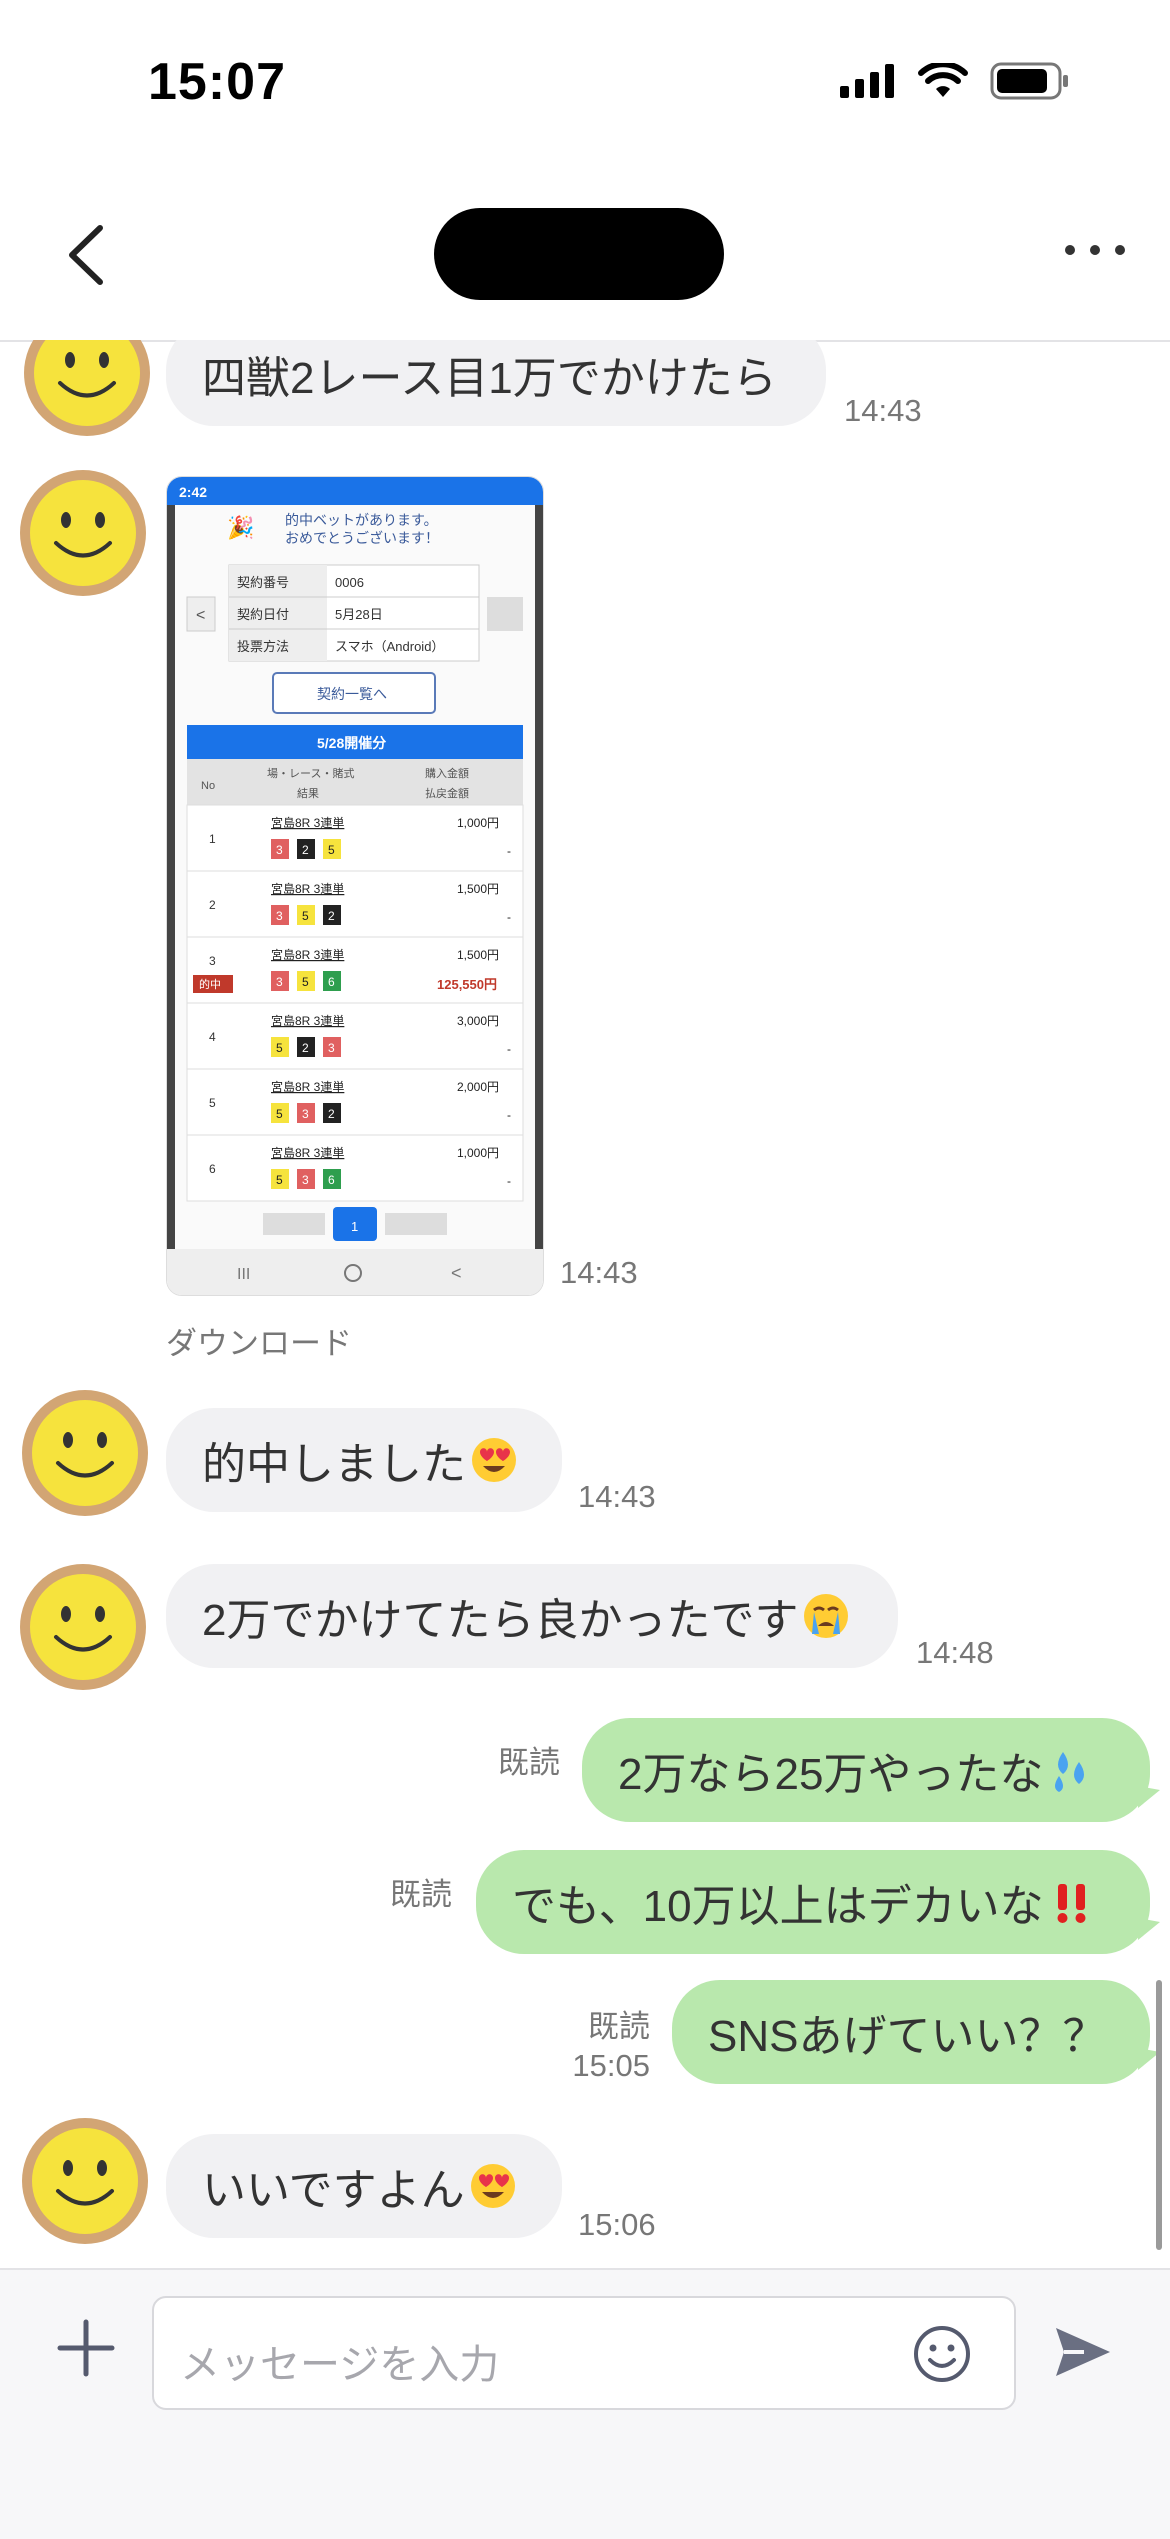 This screenshot has height=2539, width=1170. What do you see at coordinates (349, 582) in the screenshot?
I see `svg-text: 0006` at bounding box center [349, 582].